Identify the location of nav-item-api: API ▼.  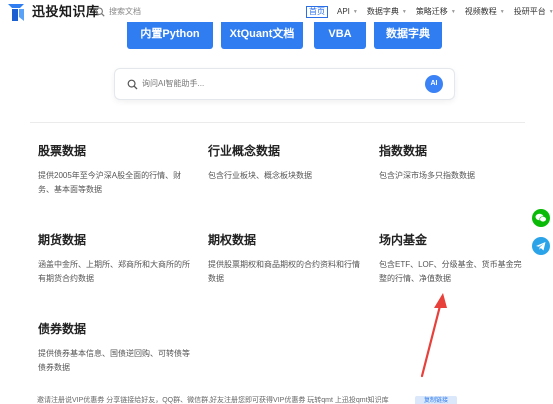
(347, 12).